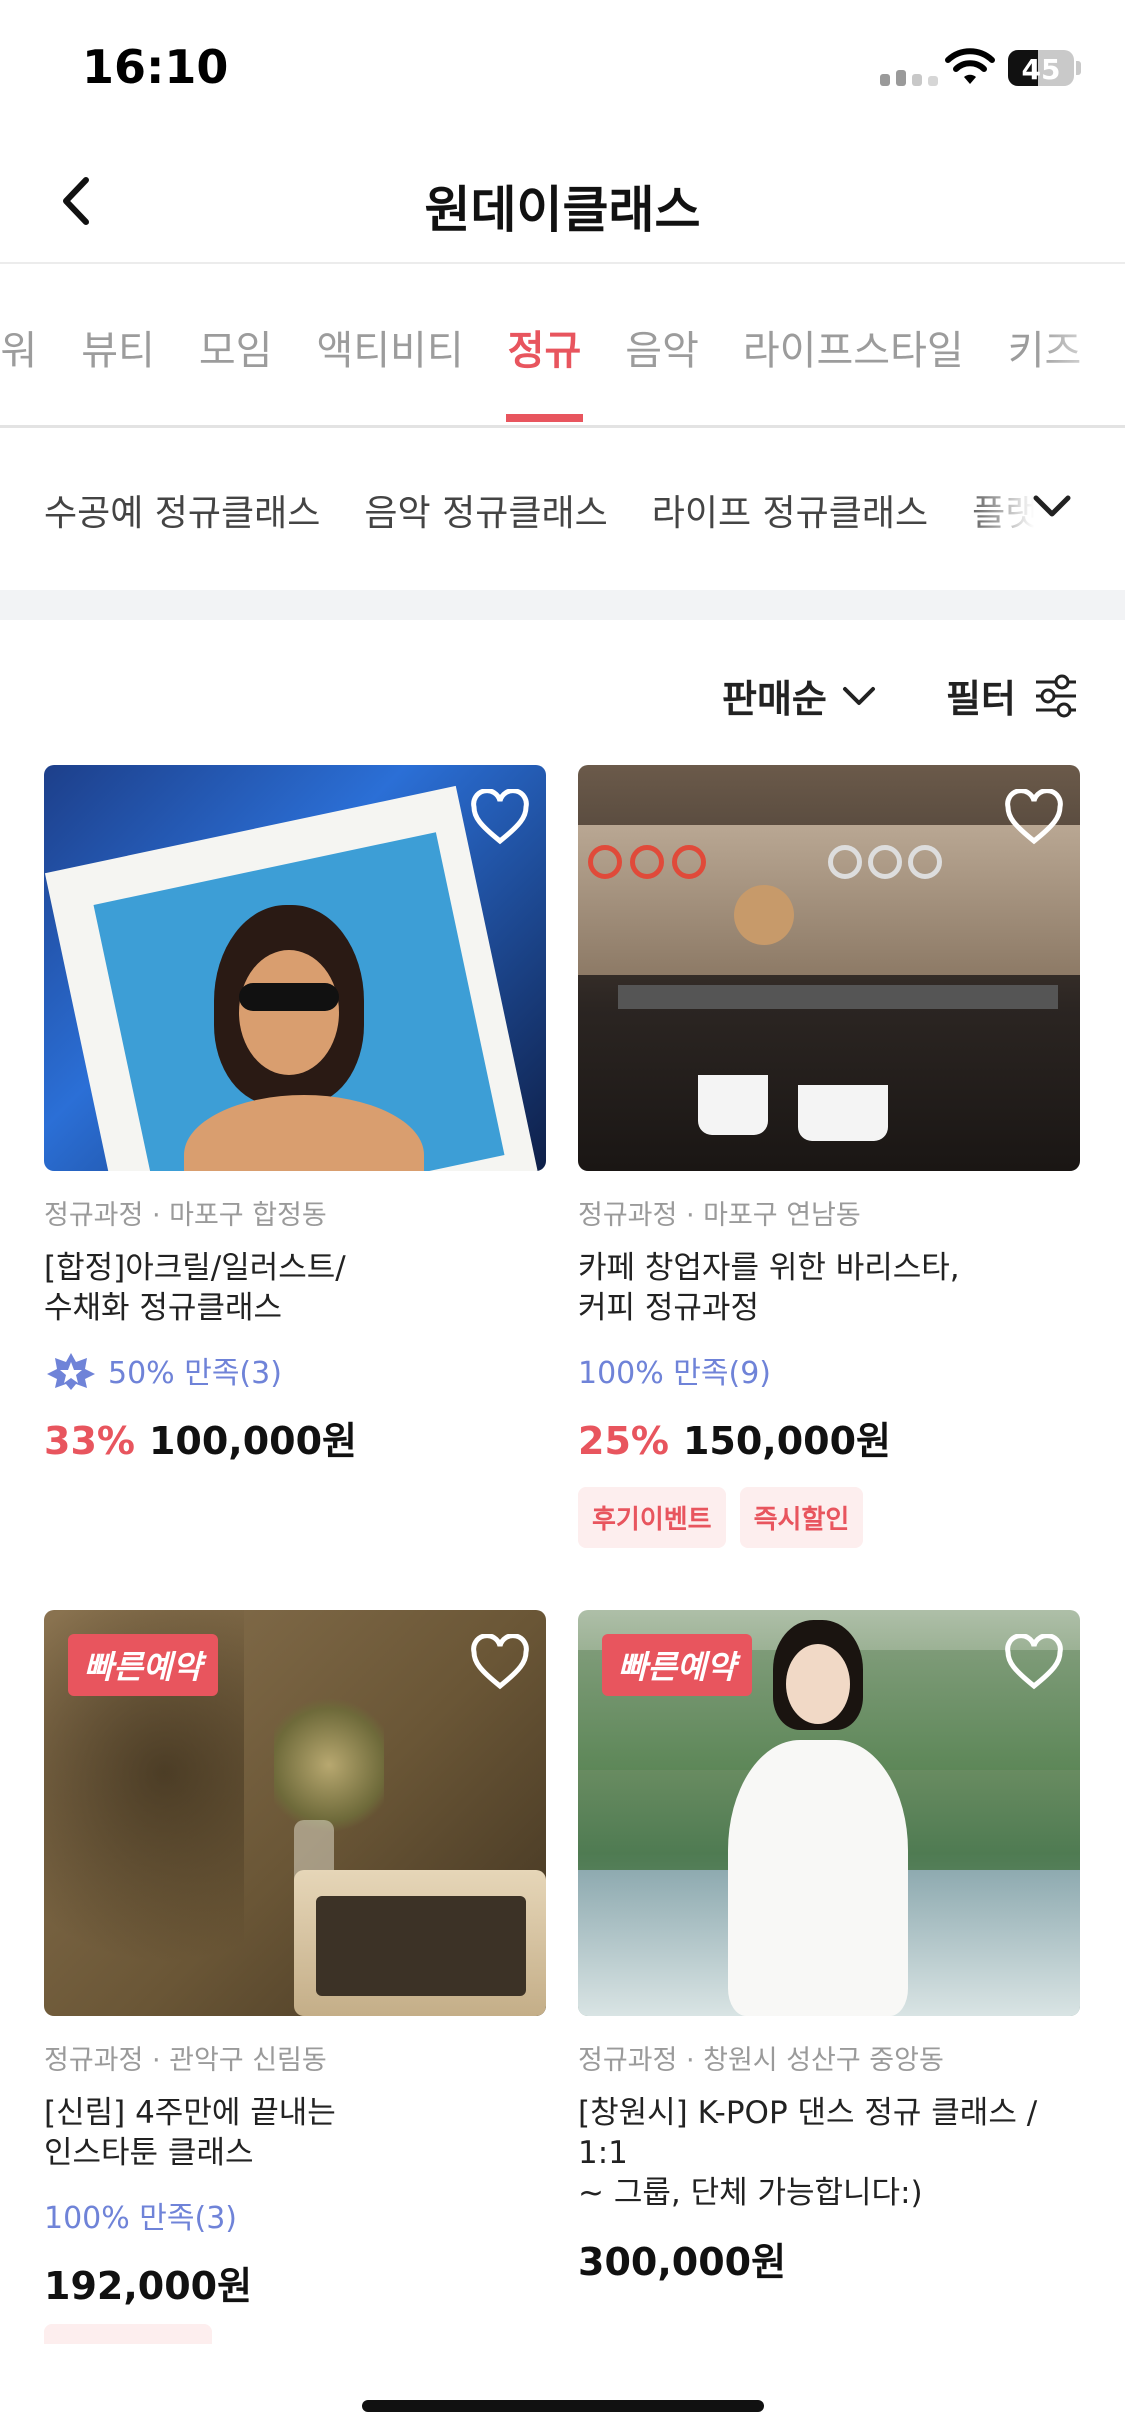  Describe the element at coordinates (128, 2334) in the screenshot. I see `product-tag-peek` at that location.